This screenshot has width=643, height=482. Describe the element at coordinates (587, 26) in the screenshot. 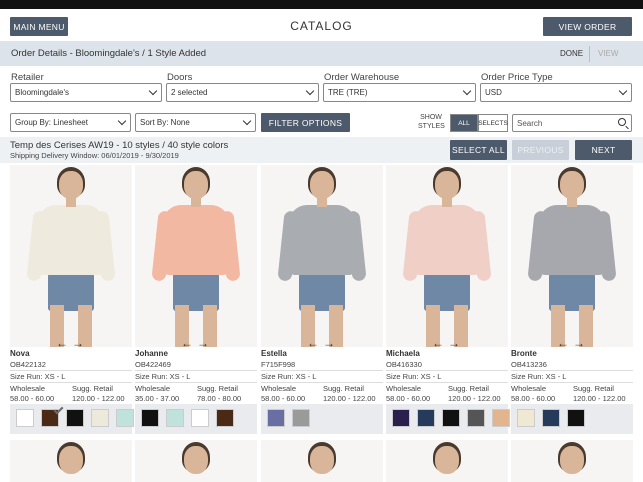

I see `view-order-button: VIEW ORDER` at that location.